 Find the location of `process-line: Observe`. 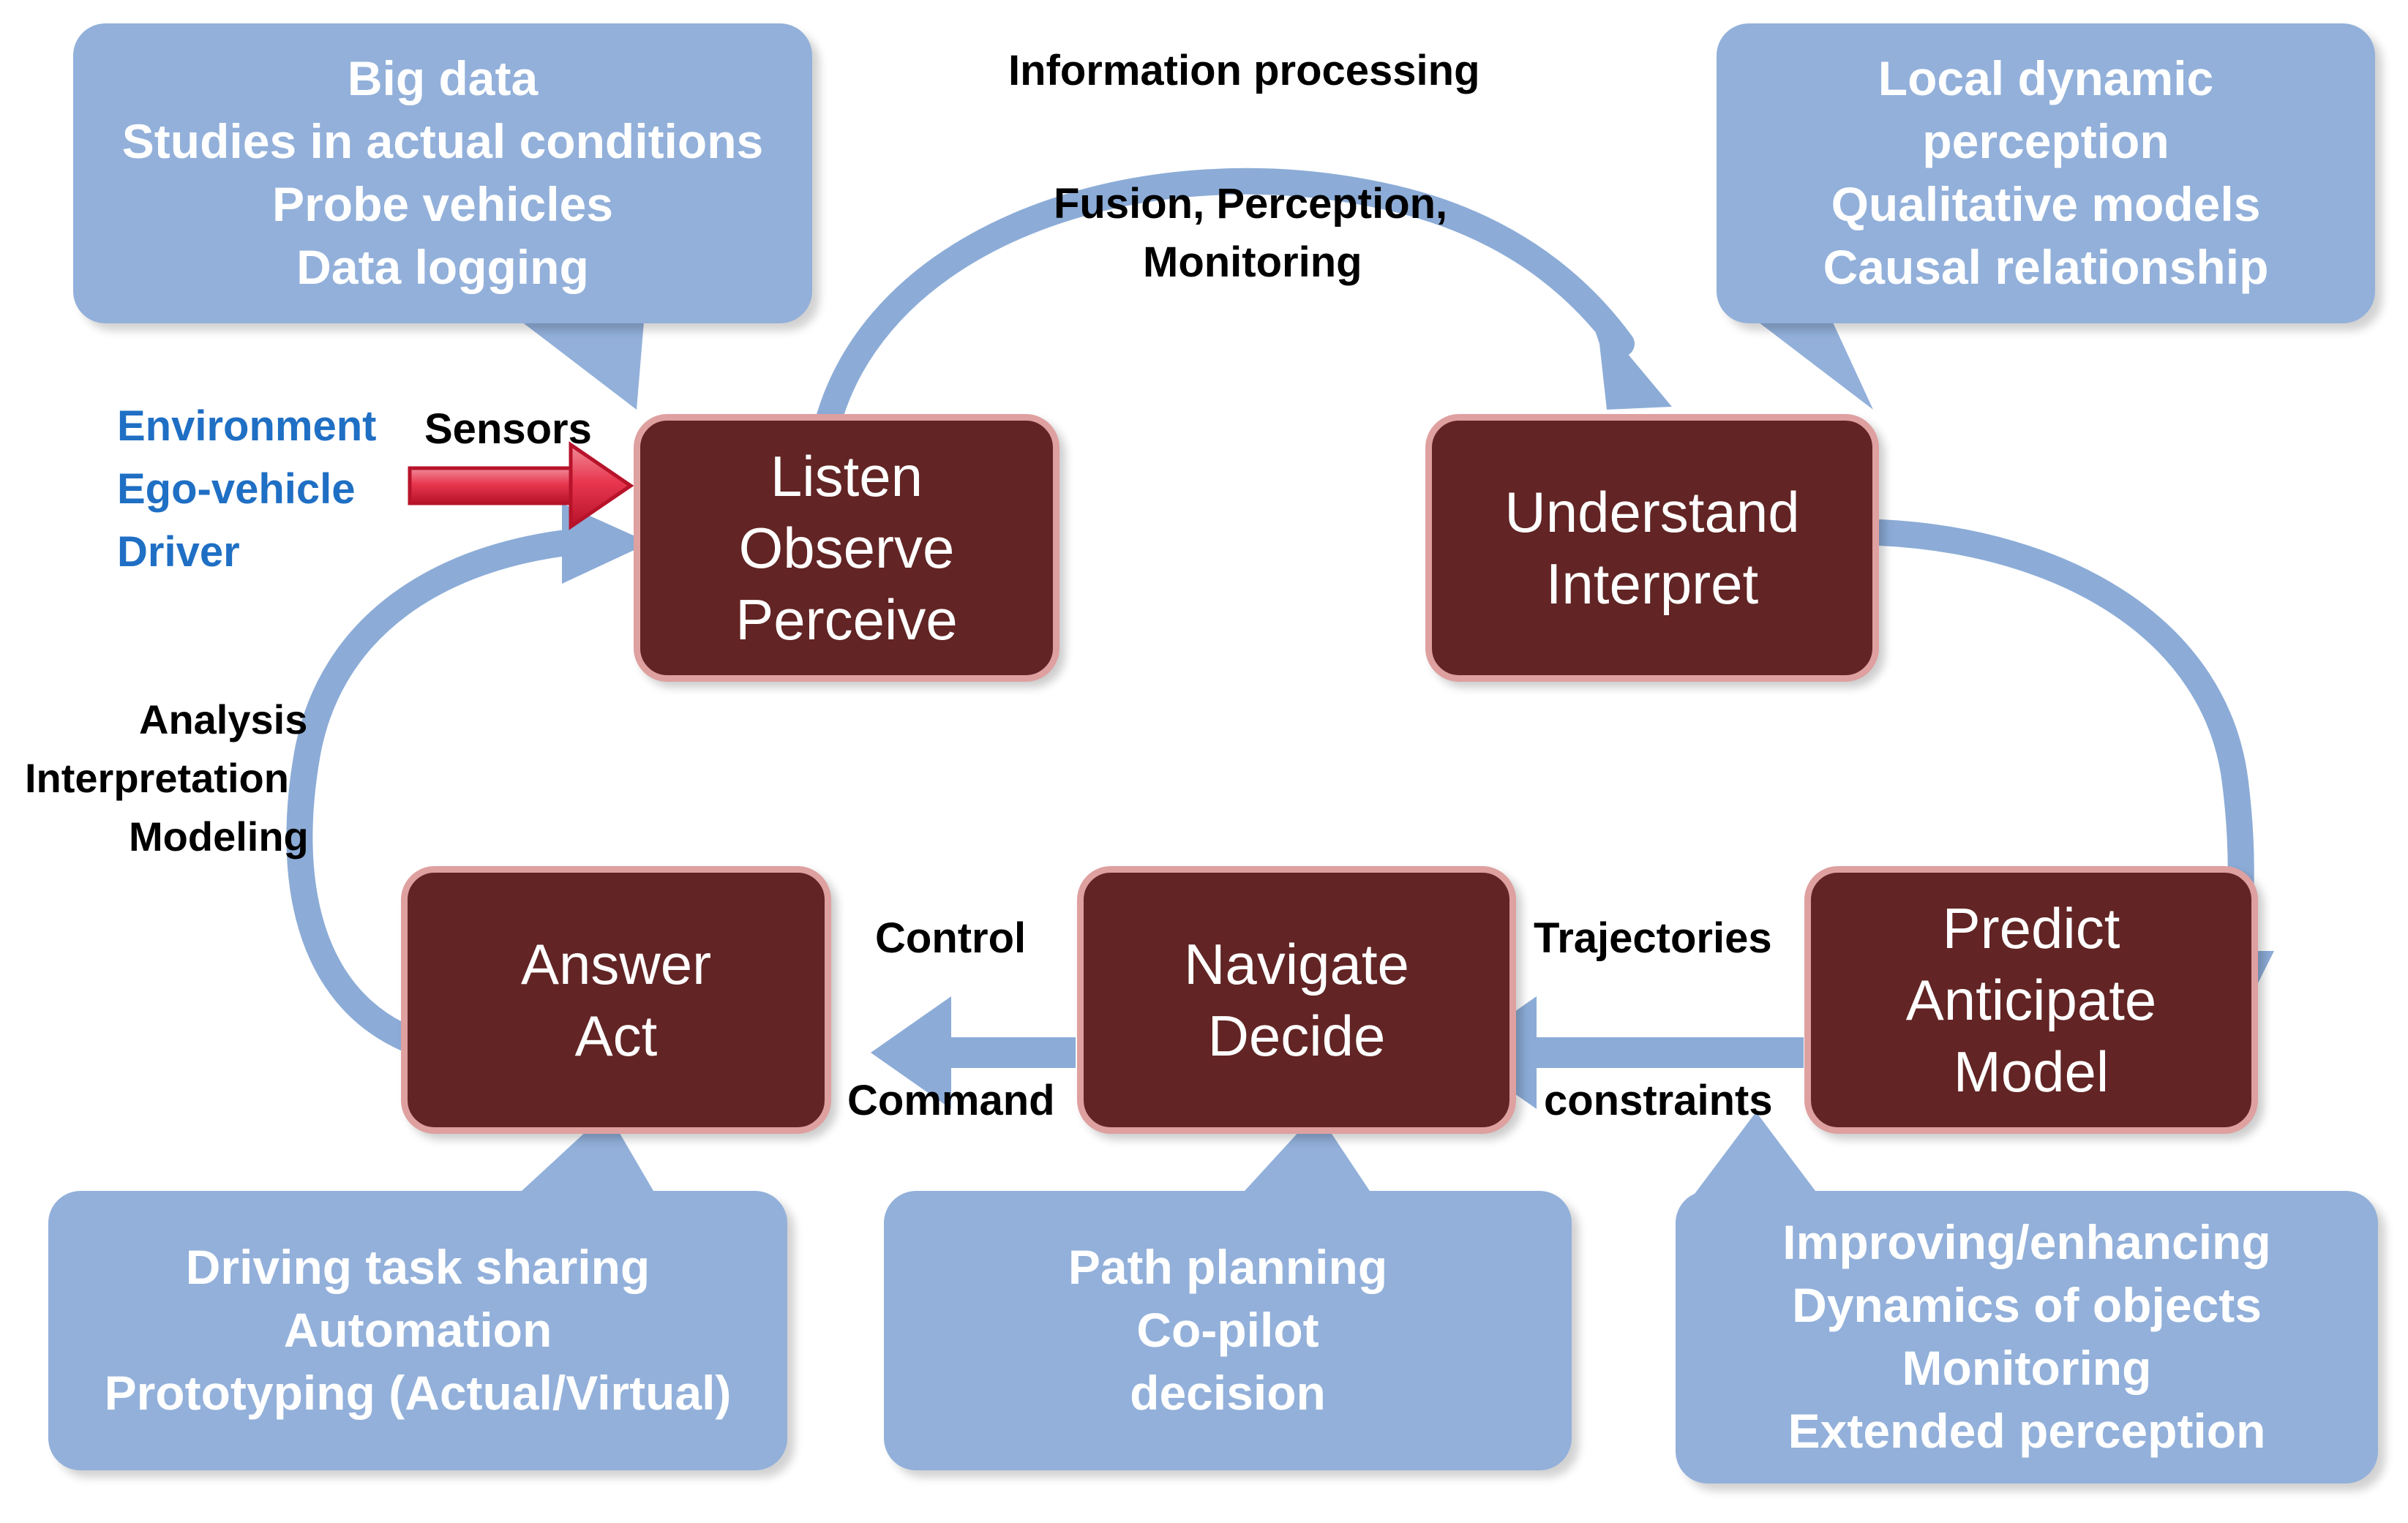

process-line: Observe is located at coordinates (846, 547).